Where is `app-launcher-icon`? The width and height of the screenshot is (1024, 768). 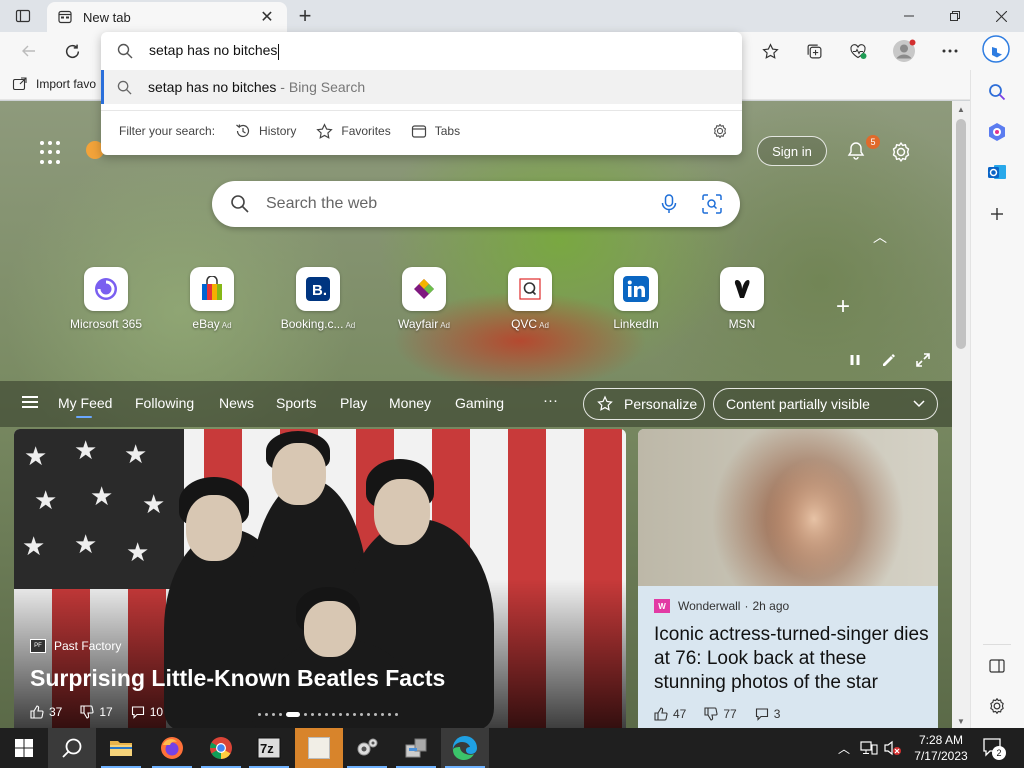 app-launcher-icon is located at coordinates (52, 153).